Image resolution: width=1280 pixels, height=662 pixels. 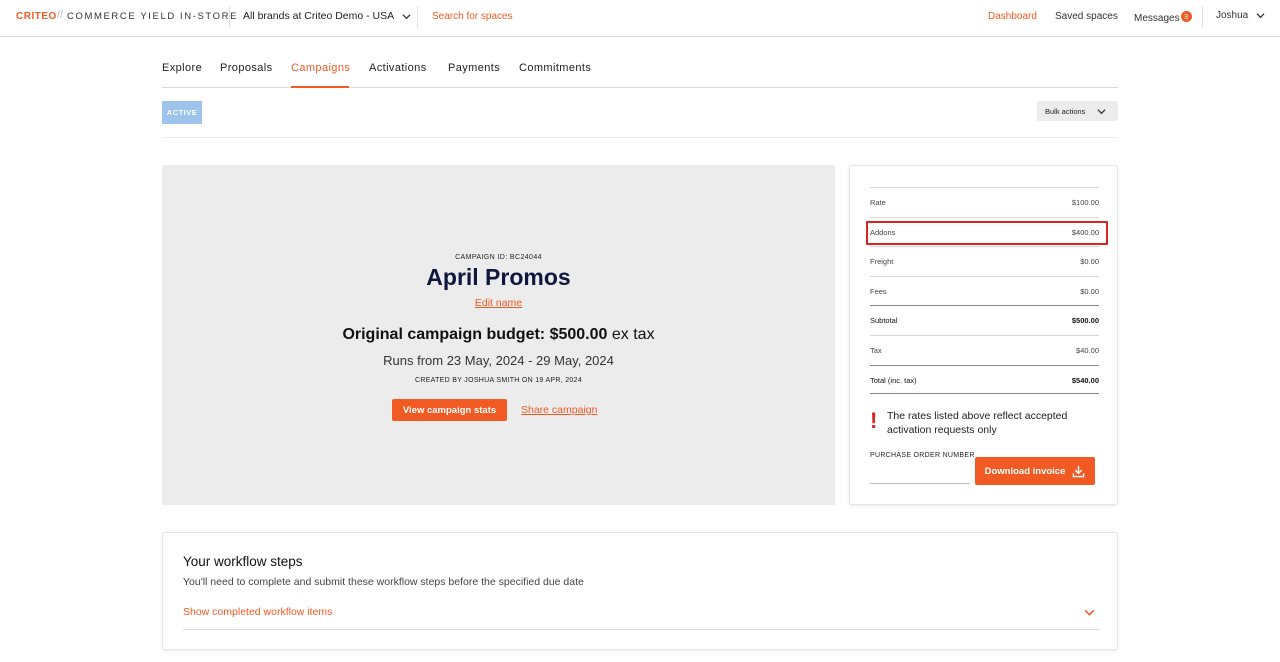 I want to click on user-menu: Joshua, so click(x=1240, y=15).